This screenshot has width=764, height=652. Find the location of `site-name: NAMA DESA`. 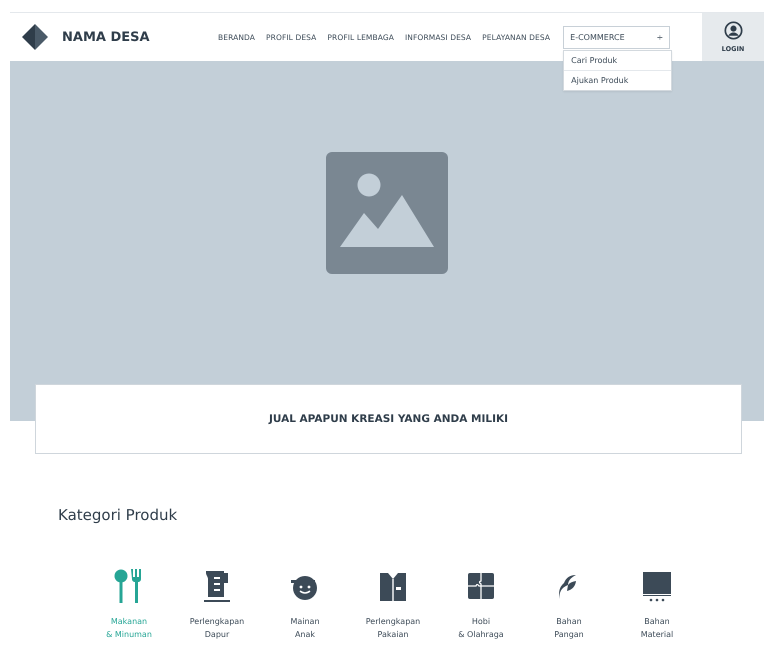

site-name: NAMA DESA is located at coordinates (106, 37).